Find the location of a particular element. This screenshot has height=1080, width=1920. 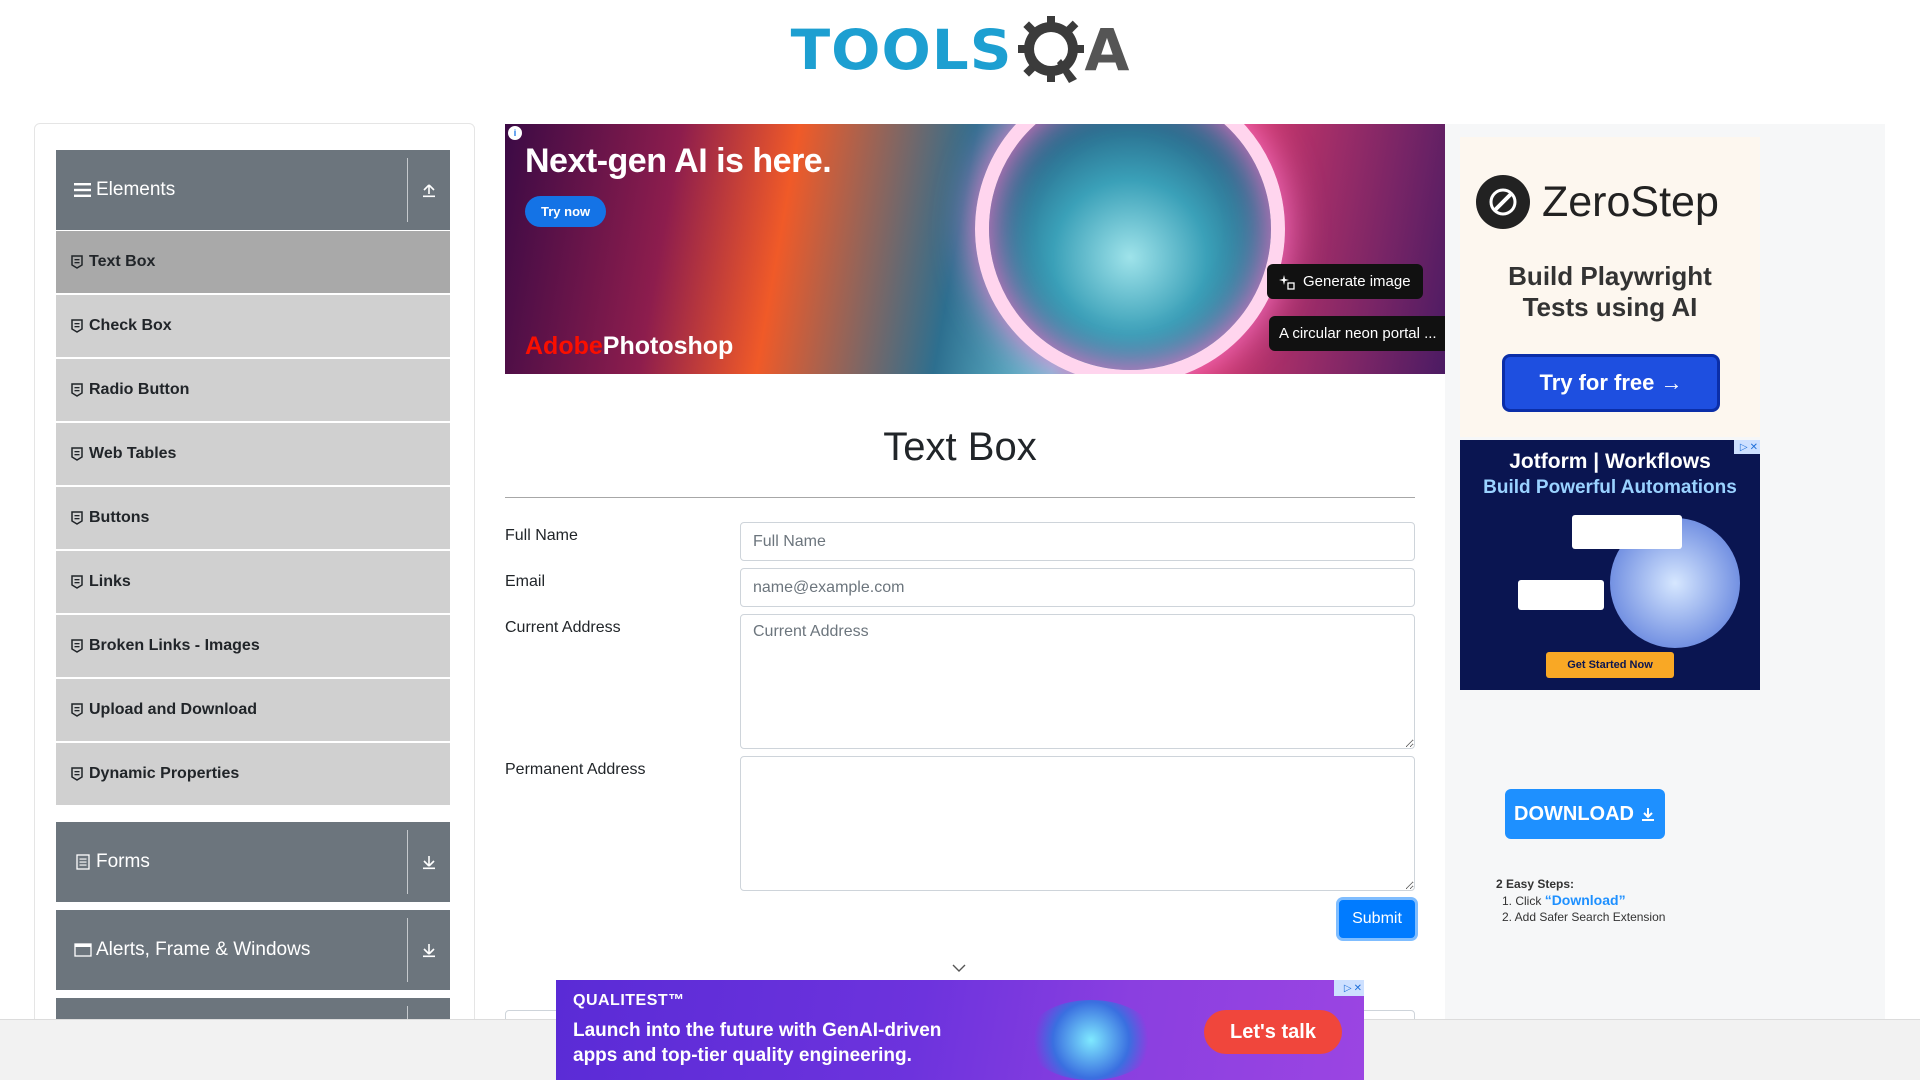

sparkle-icon is located at coordinates (1287, 282).